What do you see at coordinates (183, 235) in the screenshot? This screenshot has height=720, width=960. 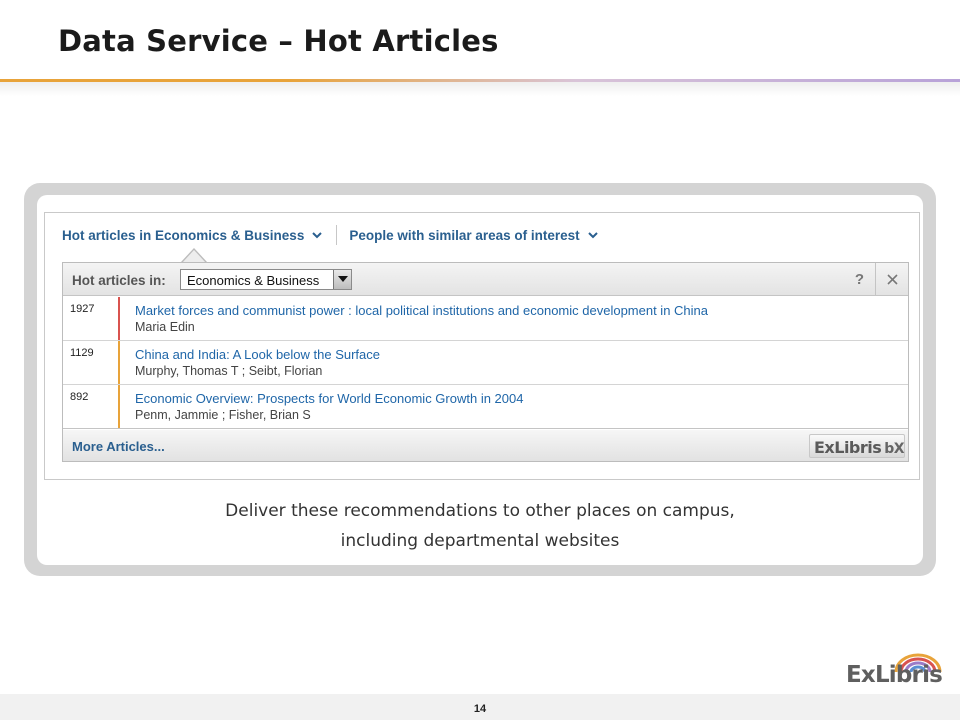 I see `tab-hot-articles-label: Hot articles in Economics & Business` at bounding box center [183, 235].